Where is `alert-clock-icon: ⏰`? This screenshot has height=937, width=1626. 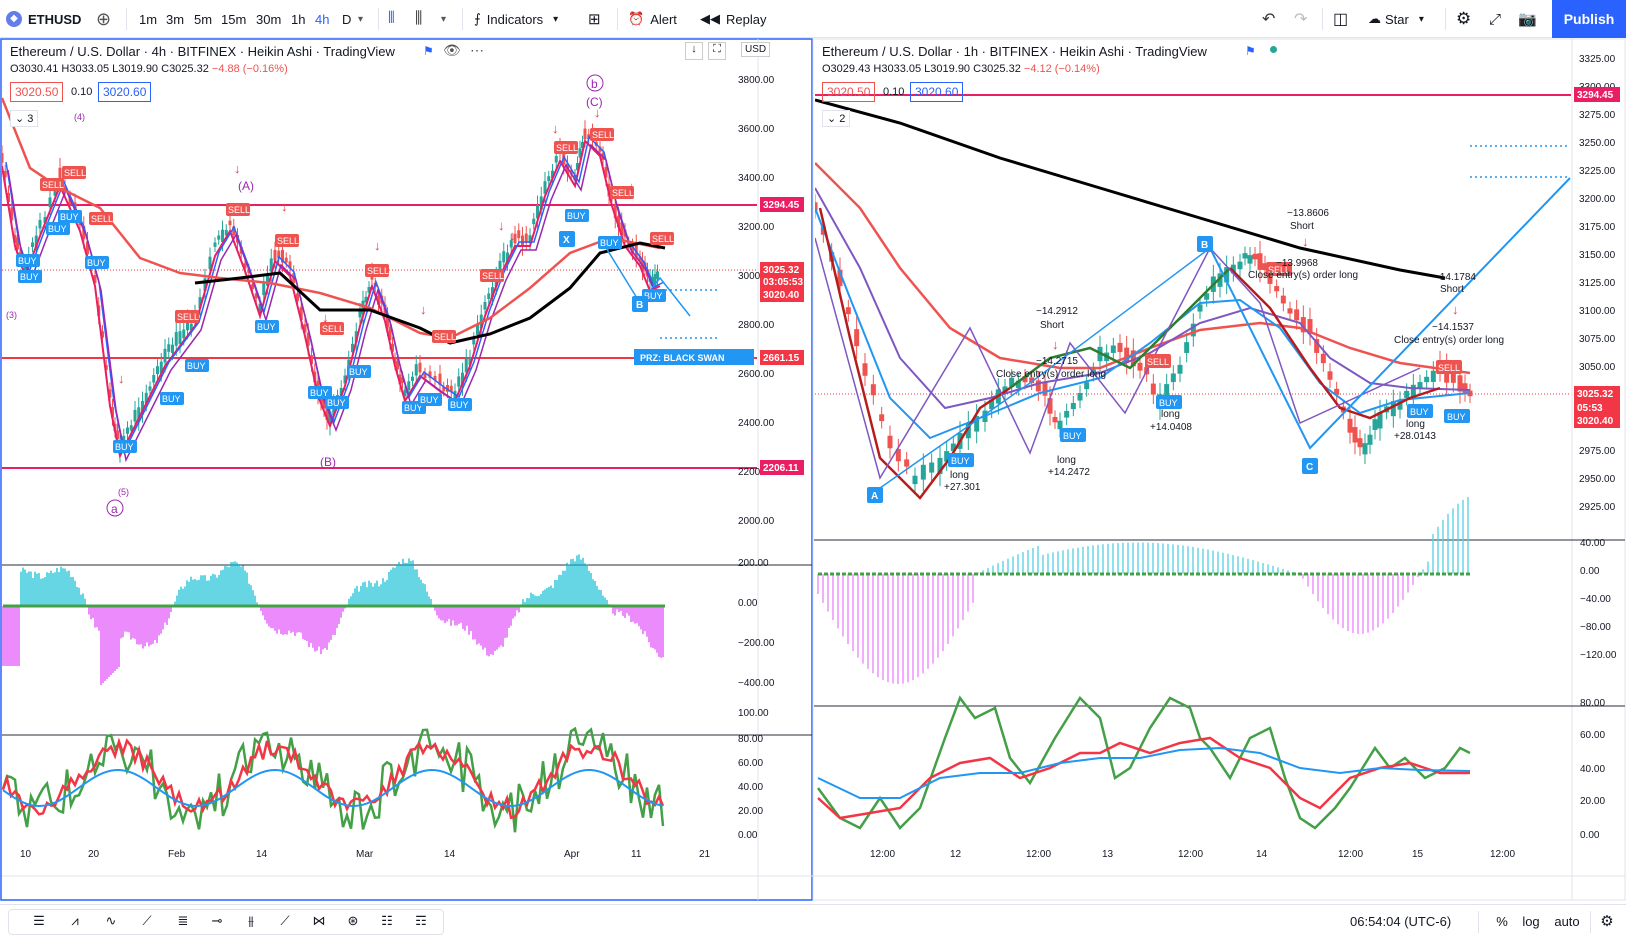 alert-clock-icon: ⏰ is located at coordinates (636, 18).